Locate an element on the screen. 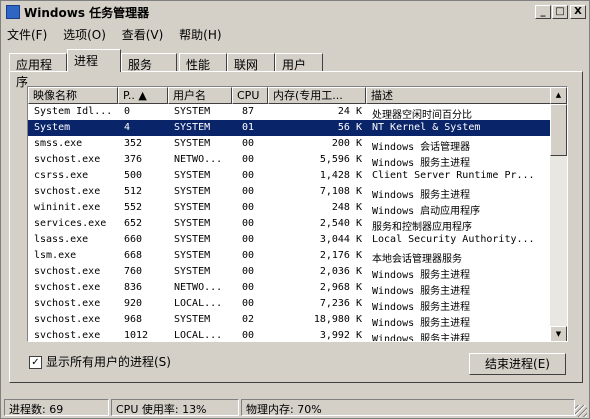  show-all-users-checkbox: ✓ is located at coordinates (35, 362).